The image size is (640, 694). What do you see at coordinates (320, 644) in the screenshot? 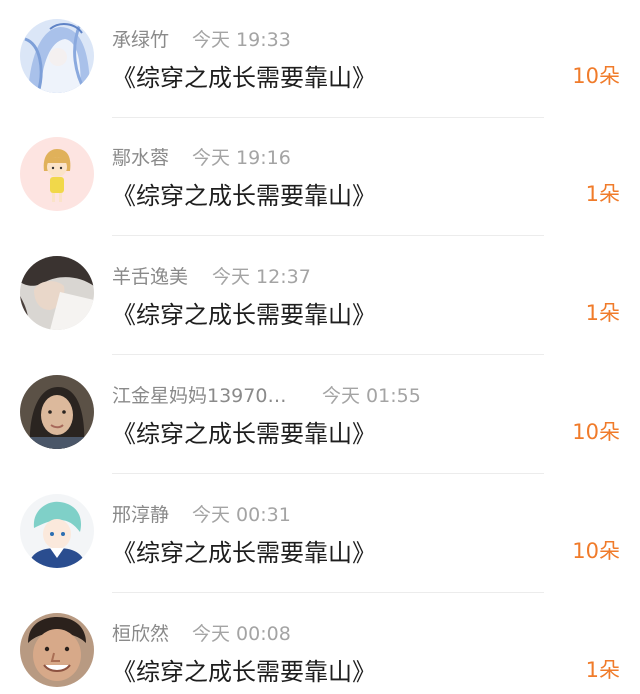
I see `list-item: 桓欣然 今天 00:08 《综穿之成长需要靠山》 1朵` at bounding box center [320, 644].